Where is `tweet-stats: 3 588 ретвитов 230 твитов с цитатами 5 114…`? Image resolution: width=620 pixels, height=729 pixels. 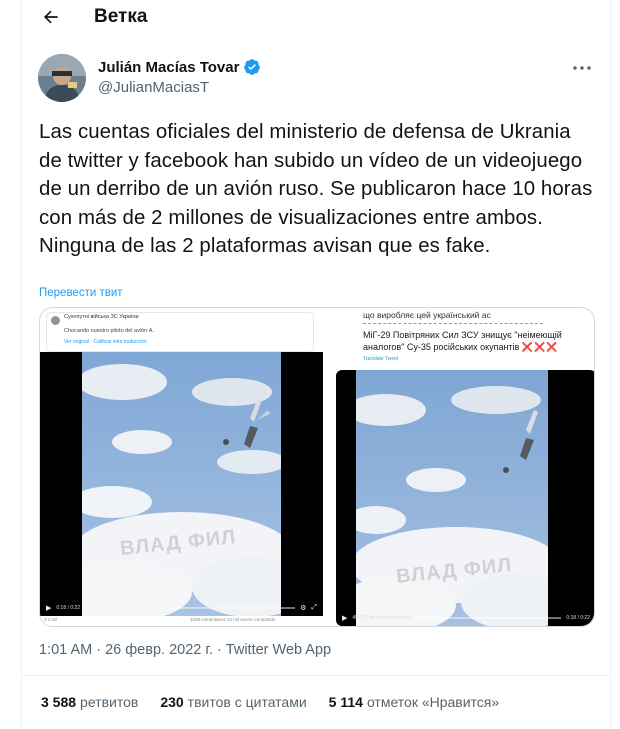
tweet-stats: 3 588 ретвитов 230 твитов с цитатами 5 114… is located at coordinates (270, 702).